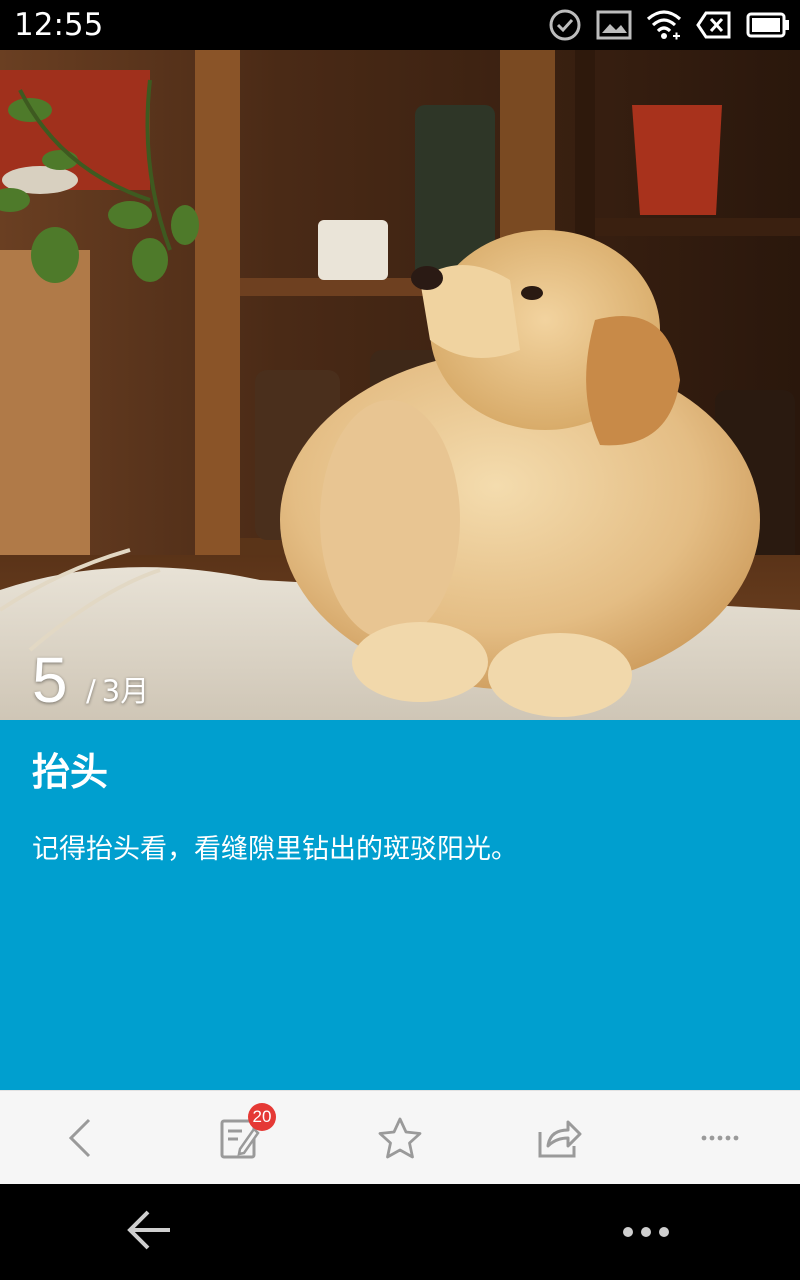 The width and height of the screenshot is (800, 1280). I want to click on article-body: 记得抬头看，看缝隙里钻出的斑驳阳光。, so click(275, 849).